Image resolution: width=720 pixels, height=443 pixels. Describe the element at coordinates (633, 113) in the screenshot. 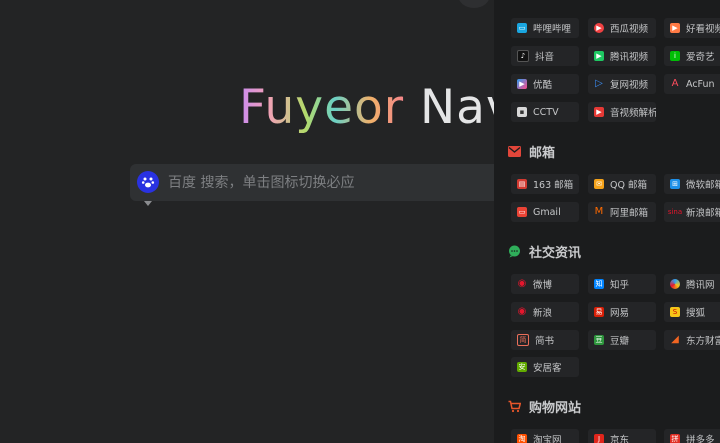

I see `link-label: 音视频解析` at that location.